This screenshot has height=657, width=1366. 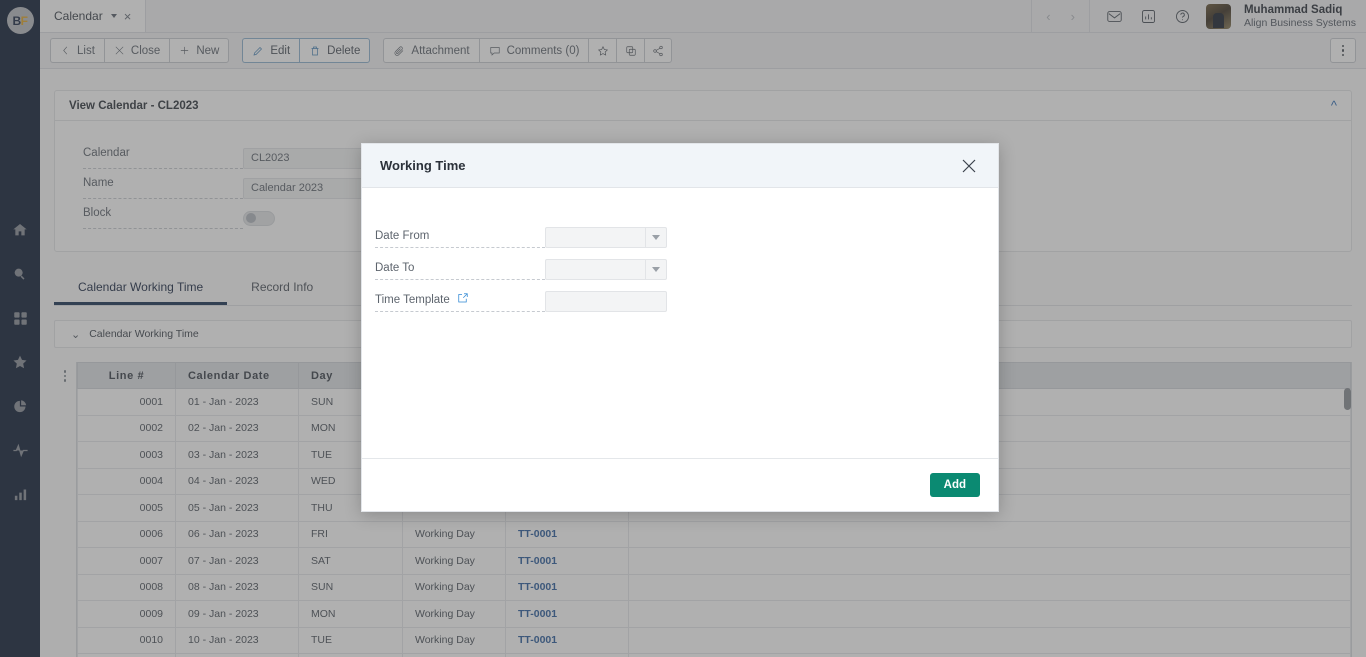 What do you see at coordinates (680, 484) in the screenshot?
I see `modal-footer: Add` at bounding box center [680, 484].